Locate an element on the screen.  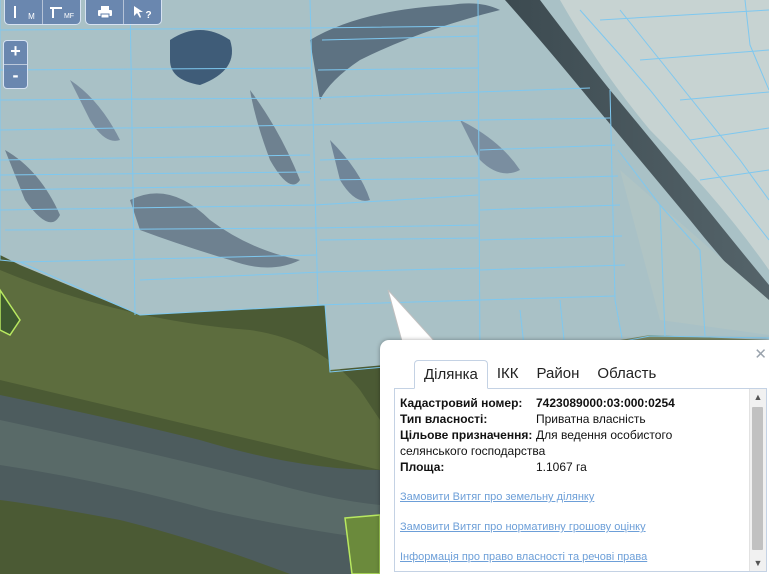
scroll-up-icon: ▲ is located at coordinates (758, 397).